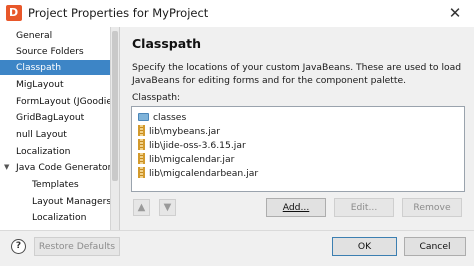 This screenshot has width=474, height=266. Describe the element at coordinates (55, 35) in the screenshot. I see `sidebar-item-general: General` at that location.